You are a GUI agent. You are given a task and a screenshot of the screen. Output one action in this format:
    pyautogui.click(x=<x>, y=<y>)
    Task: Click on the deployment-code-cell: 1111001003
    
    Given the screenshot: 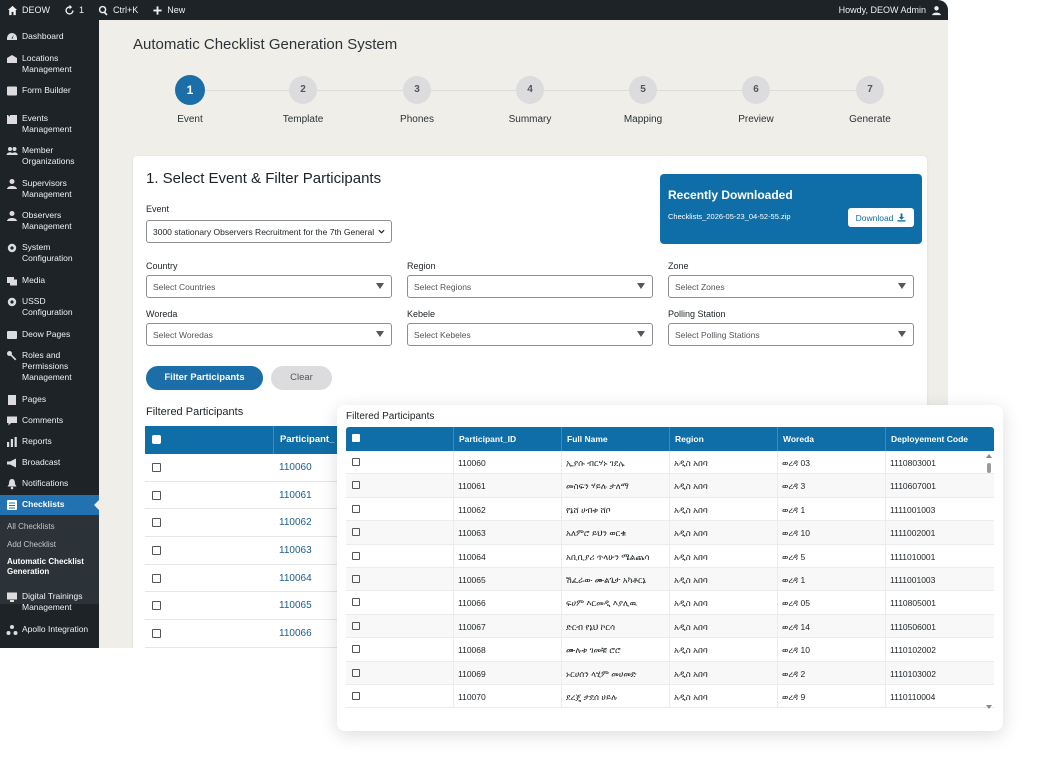 What is the action you would take?
    pyautogui.click(x=913, y=579)
    